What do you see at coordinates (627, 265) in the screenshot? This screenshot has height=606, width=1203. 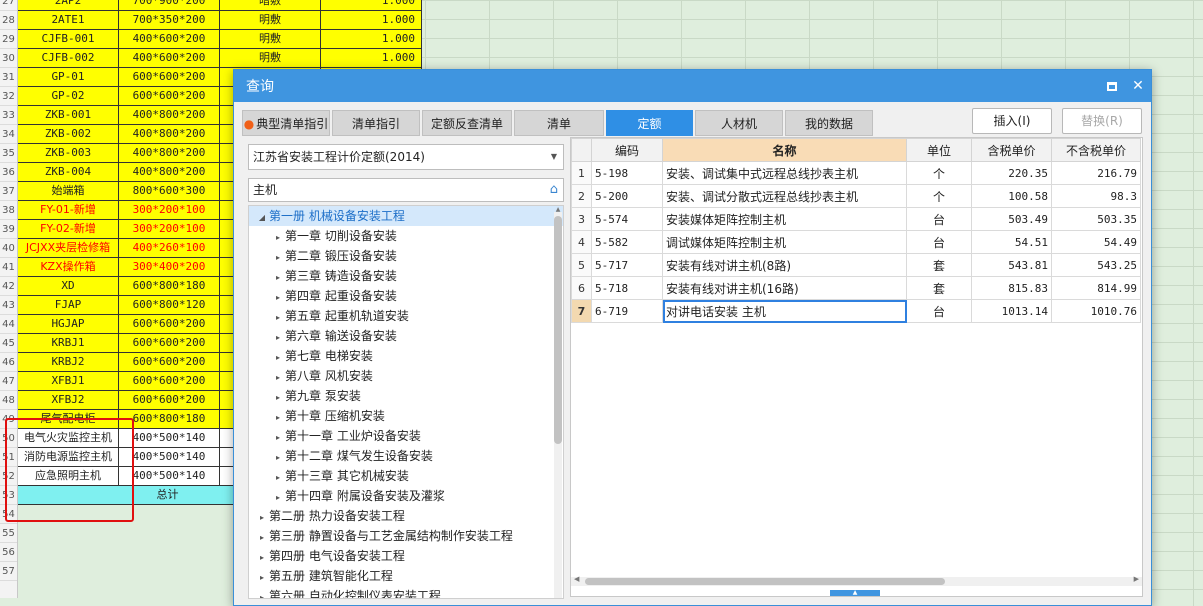 I see `cell-code: 5-717` at bounding box center [627, 265].